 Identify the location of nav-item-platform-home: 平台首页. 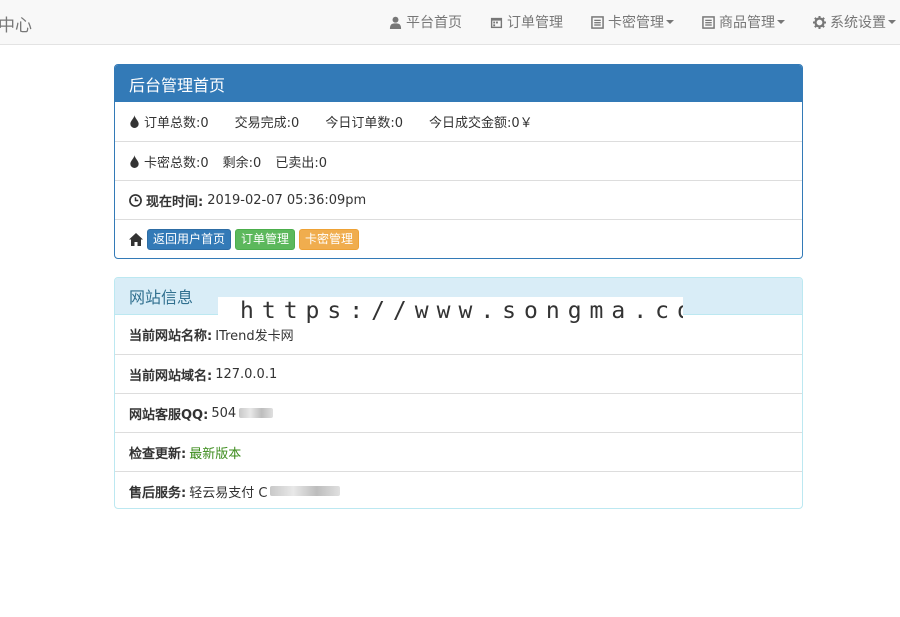
(425, 22).